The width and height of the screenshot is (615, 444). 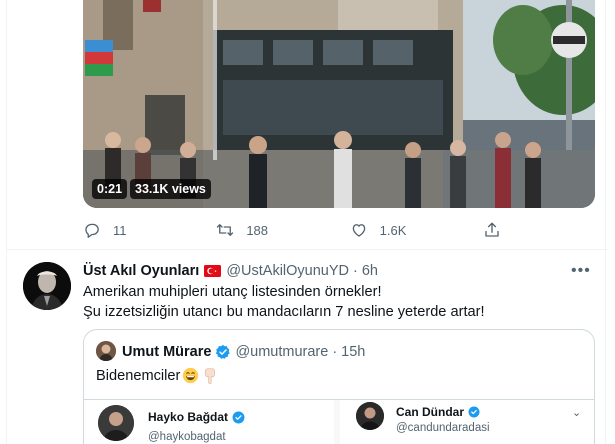 What do you see at coordinates (149, 230) in the screenshot?
I see `reply-button: 11` at bounding box center [149, 230].